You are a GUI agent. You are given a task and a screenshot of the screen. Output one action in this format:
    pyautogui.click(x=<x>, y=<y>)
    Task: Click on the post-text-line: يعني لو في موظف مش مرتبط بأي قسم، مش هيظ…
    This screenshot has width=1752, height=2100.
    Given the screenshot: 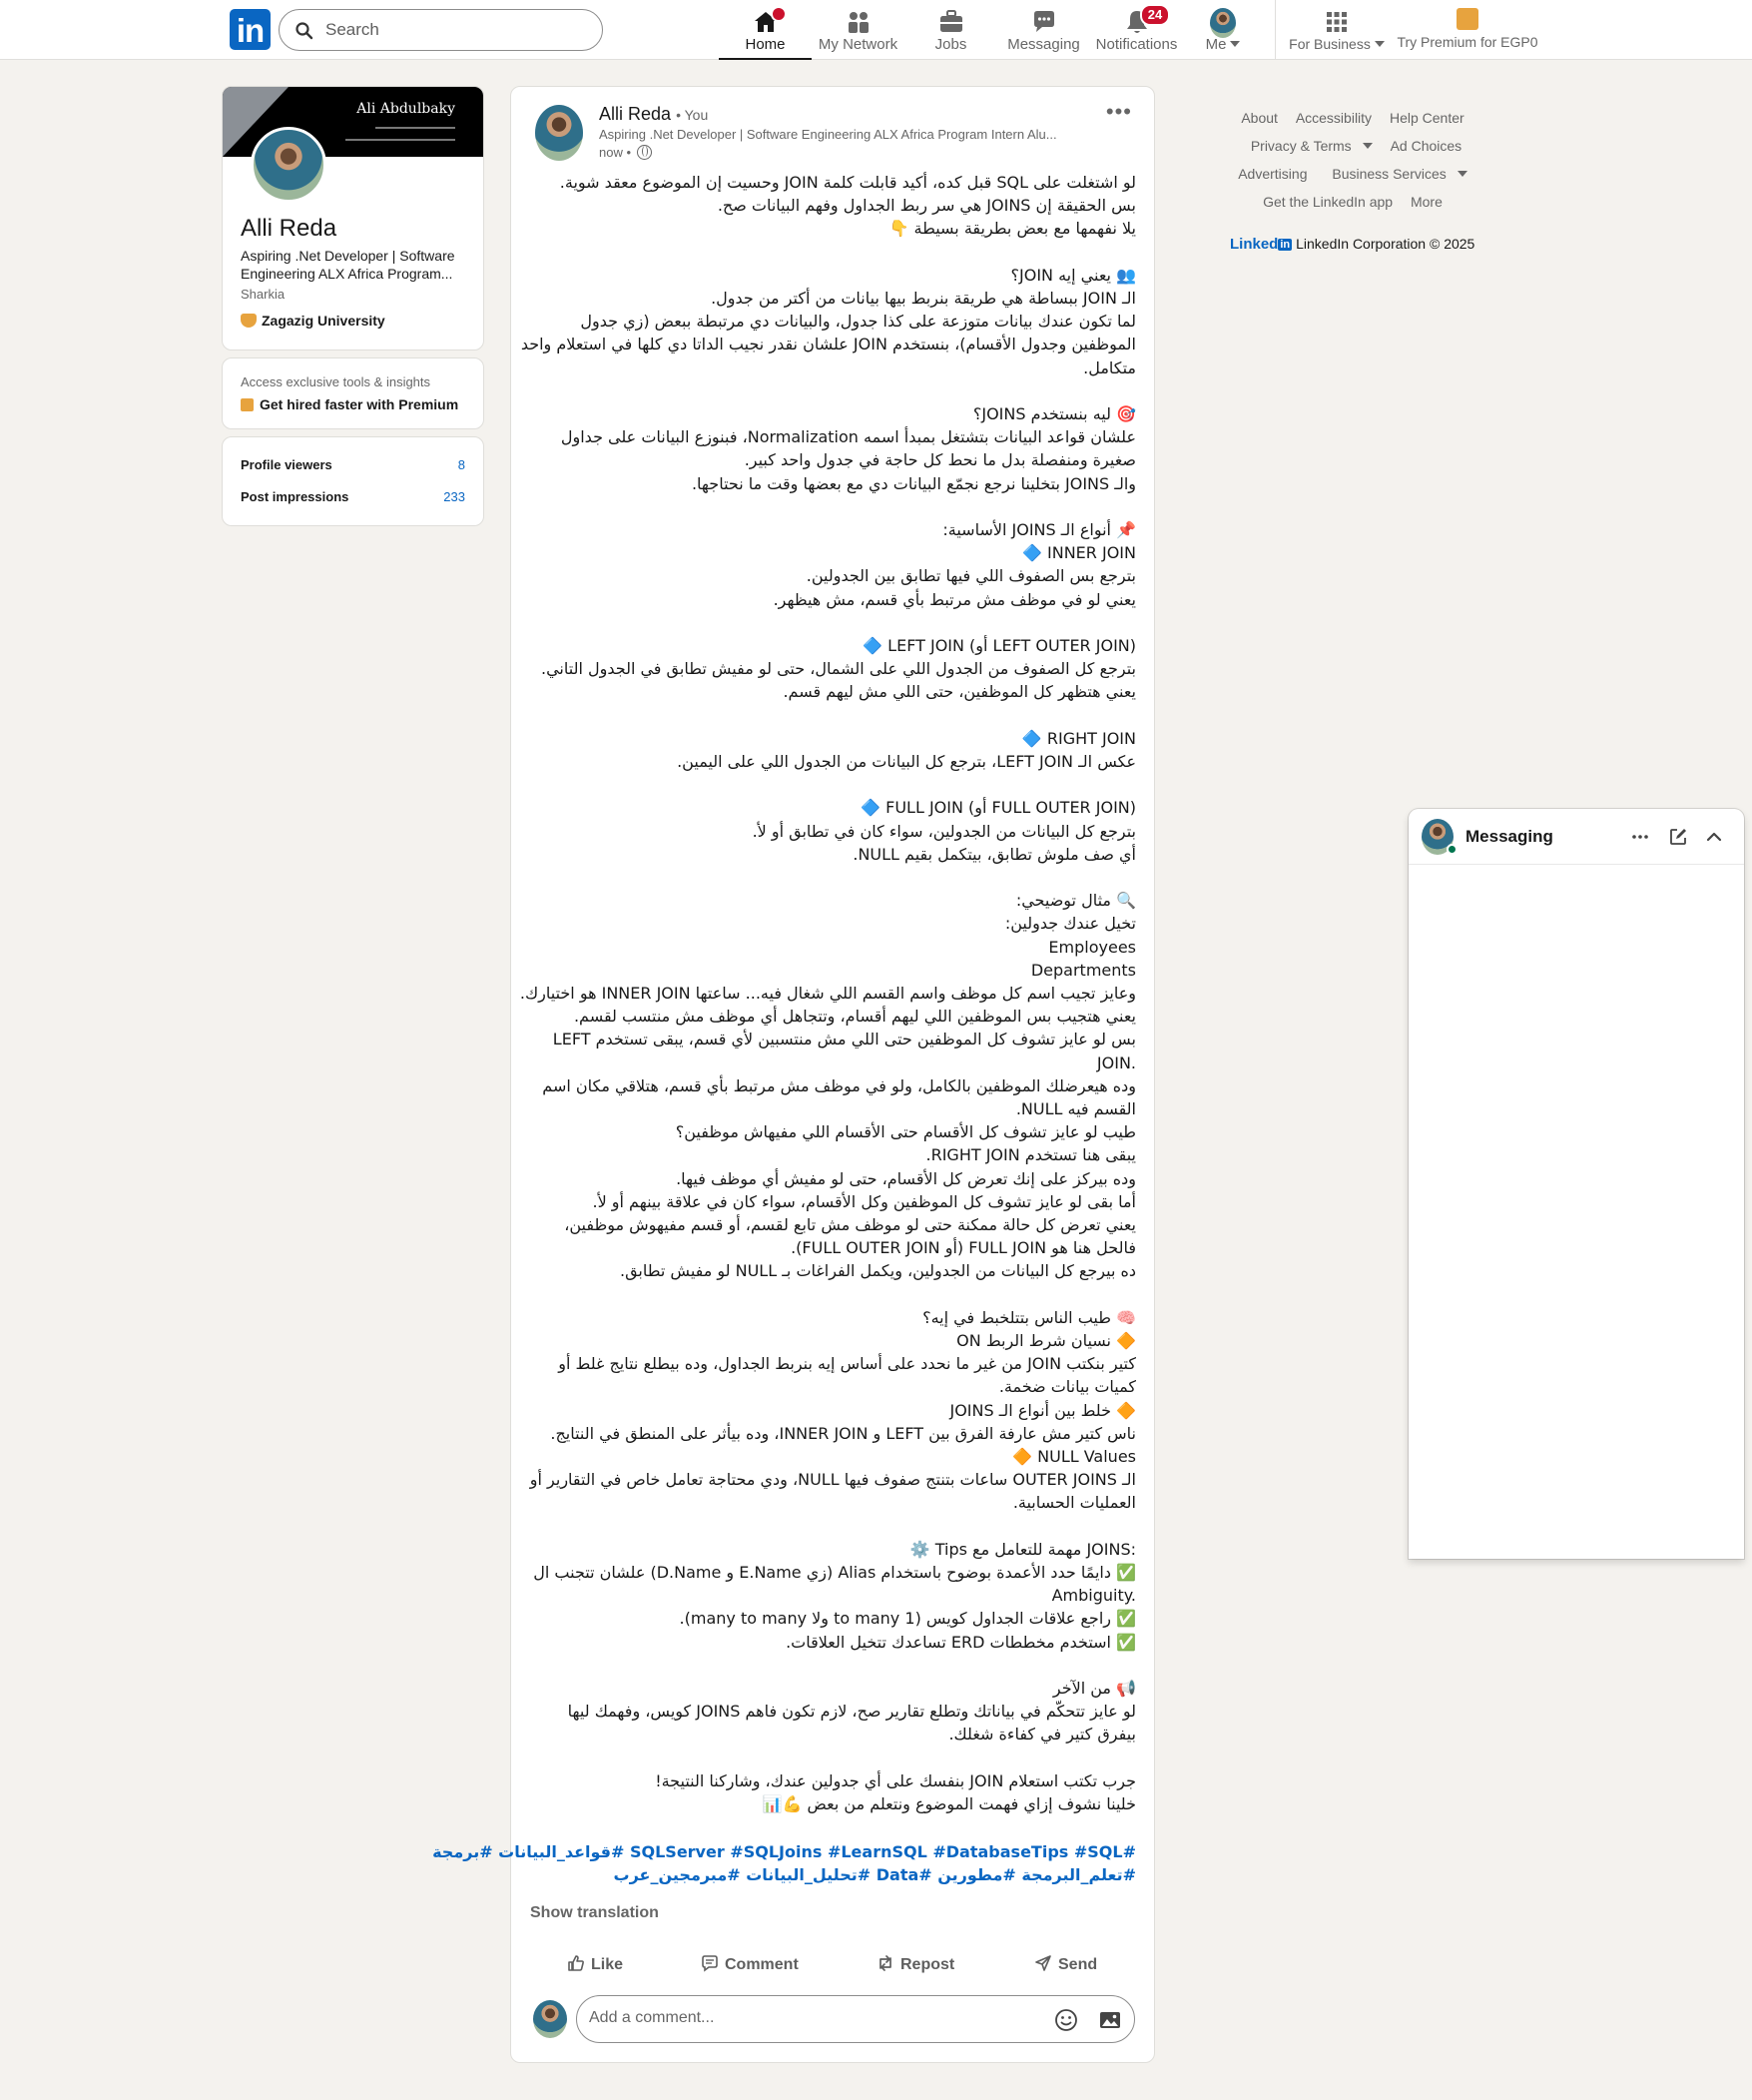 What is the action you would take?
    pyautogui.click(x=954, y=599)
    